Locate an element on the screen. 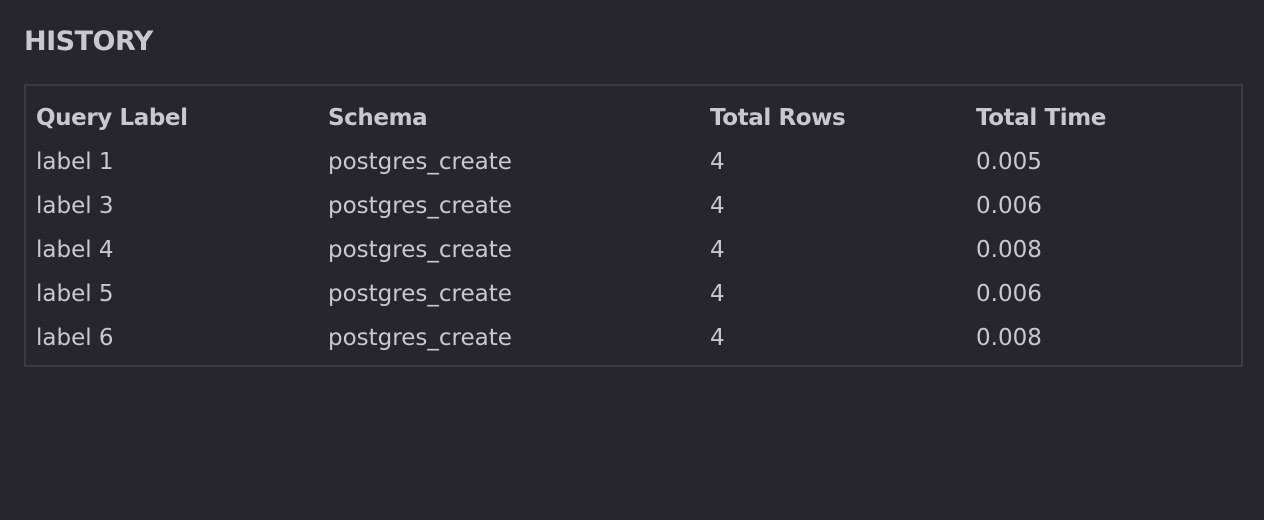  table-row: label 3 postgres_create 4 0.006 is located at coordinates (631, 206).